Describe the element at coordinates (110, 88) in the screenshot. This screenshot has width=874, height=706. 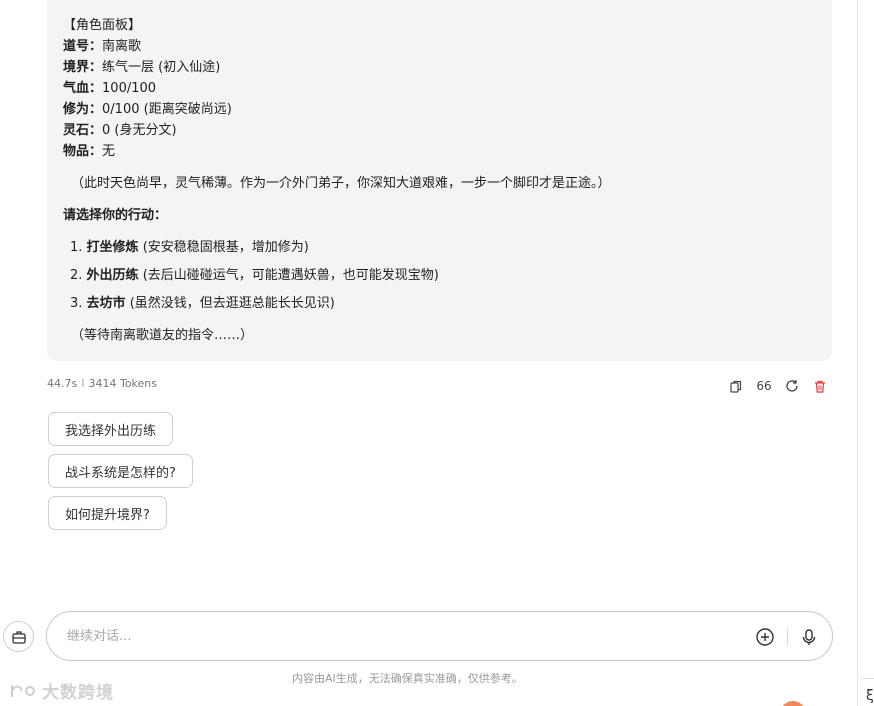
I see `stat-hp: 气血：100/100` at that location.